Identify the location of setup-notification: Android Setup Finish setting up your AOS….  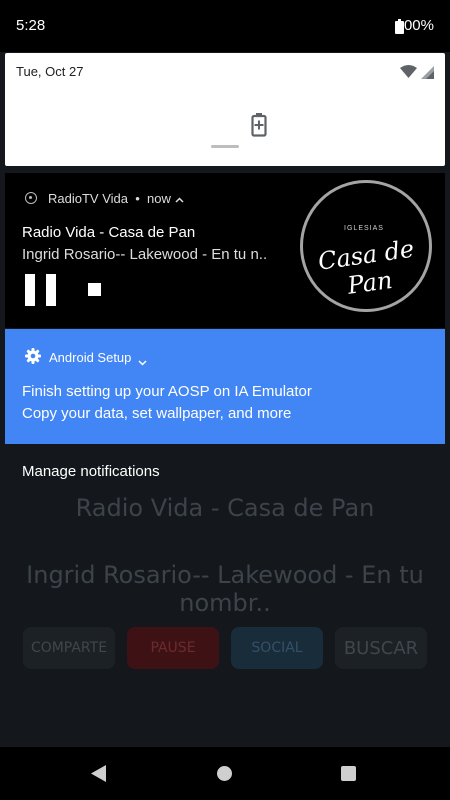
(225, 386).